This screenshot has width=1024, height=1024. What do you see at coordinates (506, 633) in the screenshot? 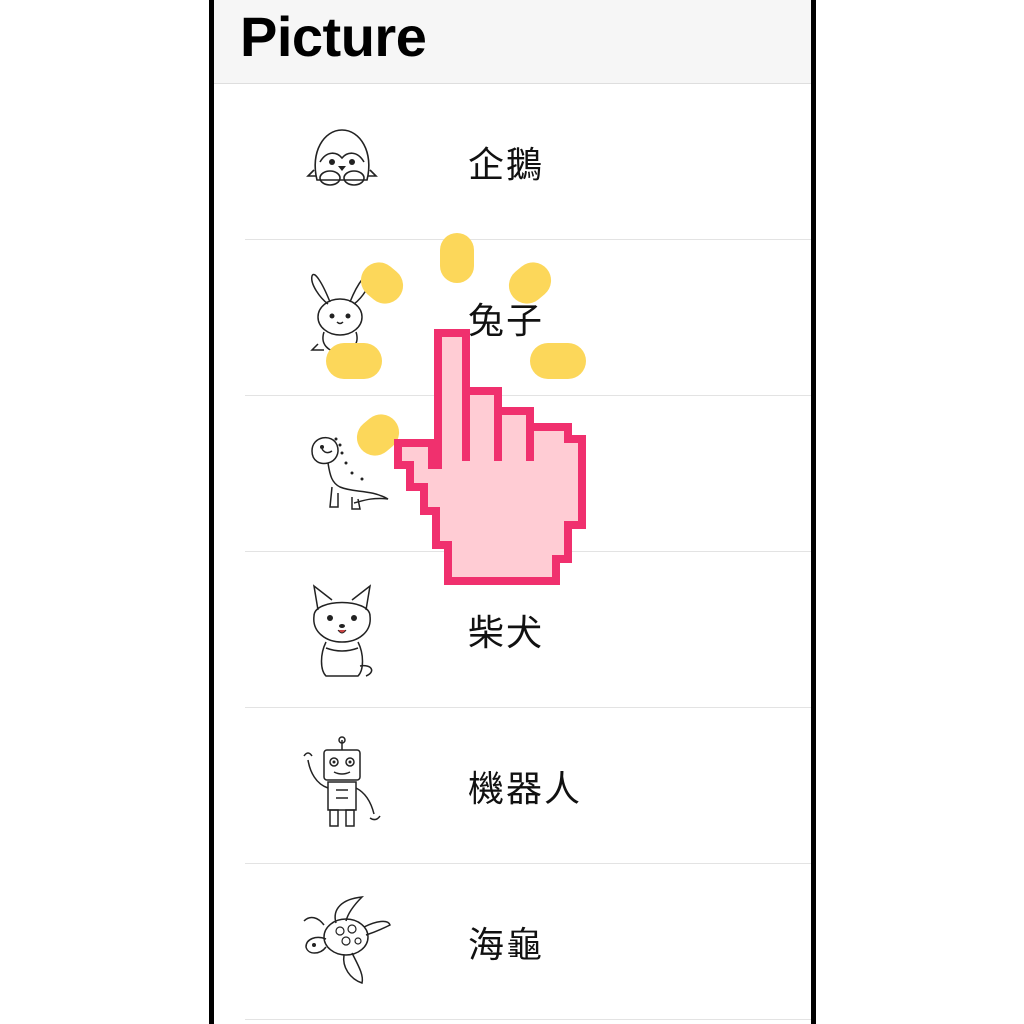
I see `list-item-label: 柴犬` at bounding box center [506, 633].